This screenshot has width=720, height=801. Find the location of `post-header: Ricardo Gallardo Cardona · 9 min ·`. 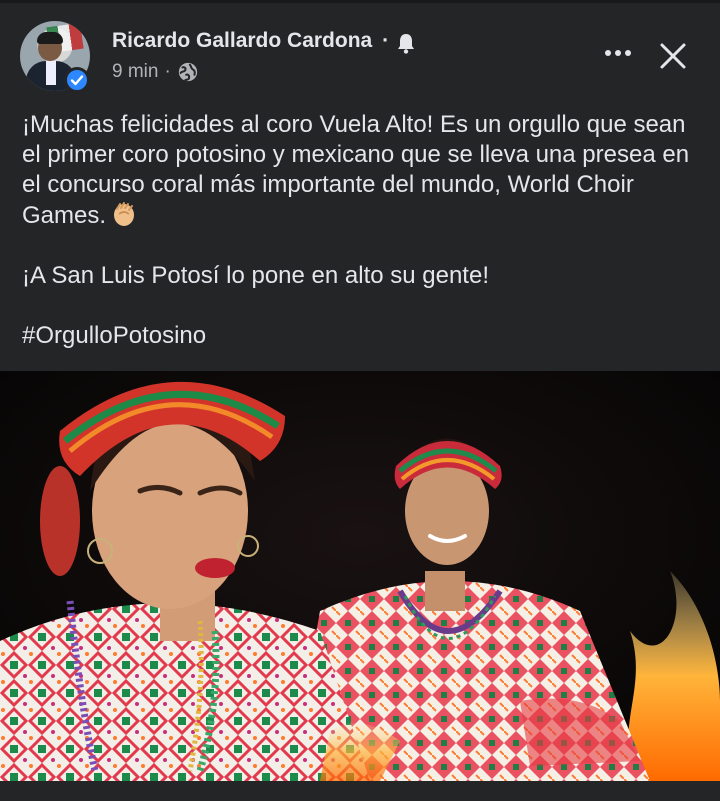

post-header: Ricardo Gallardo Cardona · 9 min · is located at coordinates (360, 53).